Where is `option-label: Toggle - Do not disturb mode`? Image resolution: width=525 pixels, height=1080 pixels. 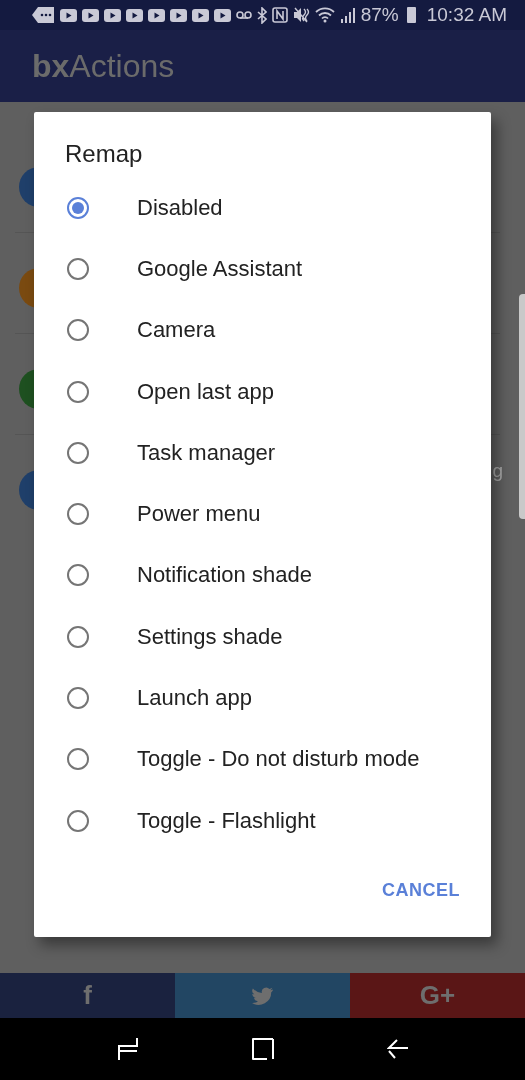
option-label: Toggle - Do not disturb mode is located at coordinates (278, 759).